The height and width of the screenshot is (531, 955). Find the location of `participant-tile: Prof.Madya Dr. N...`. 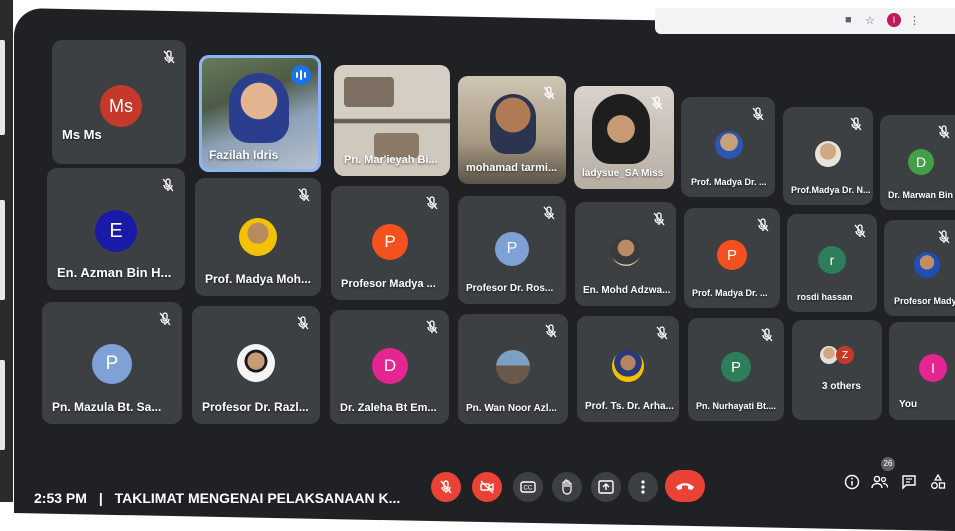

participant-tile: Prof.Madya Dr. N... is located at coordinates (828, 156).